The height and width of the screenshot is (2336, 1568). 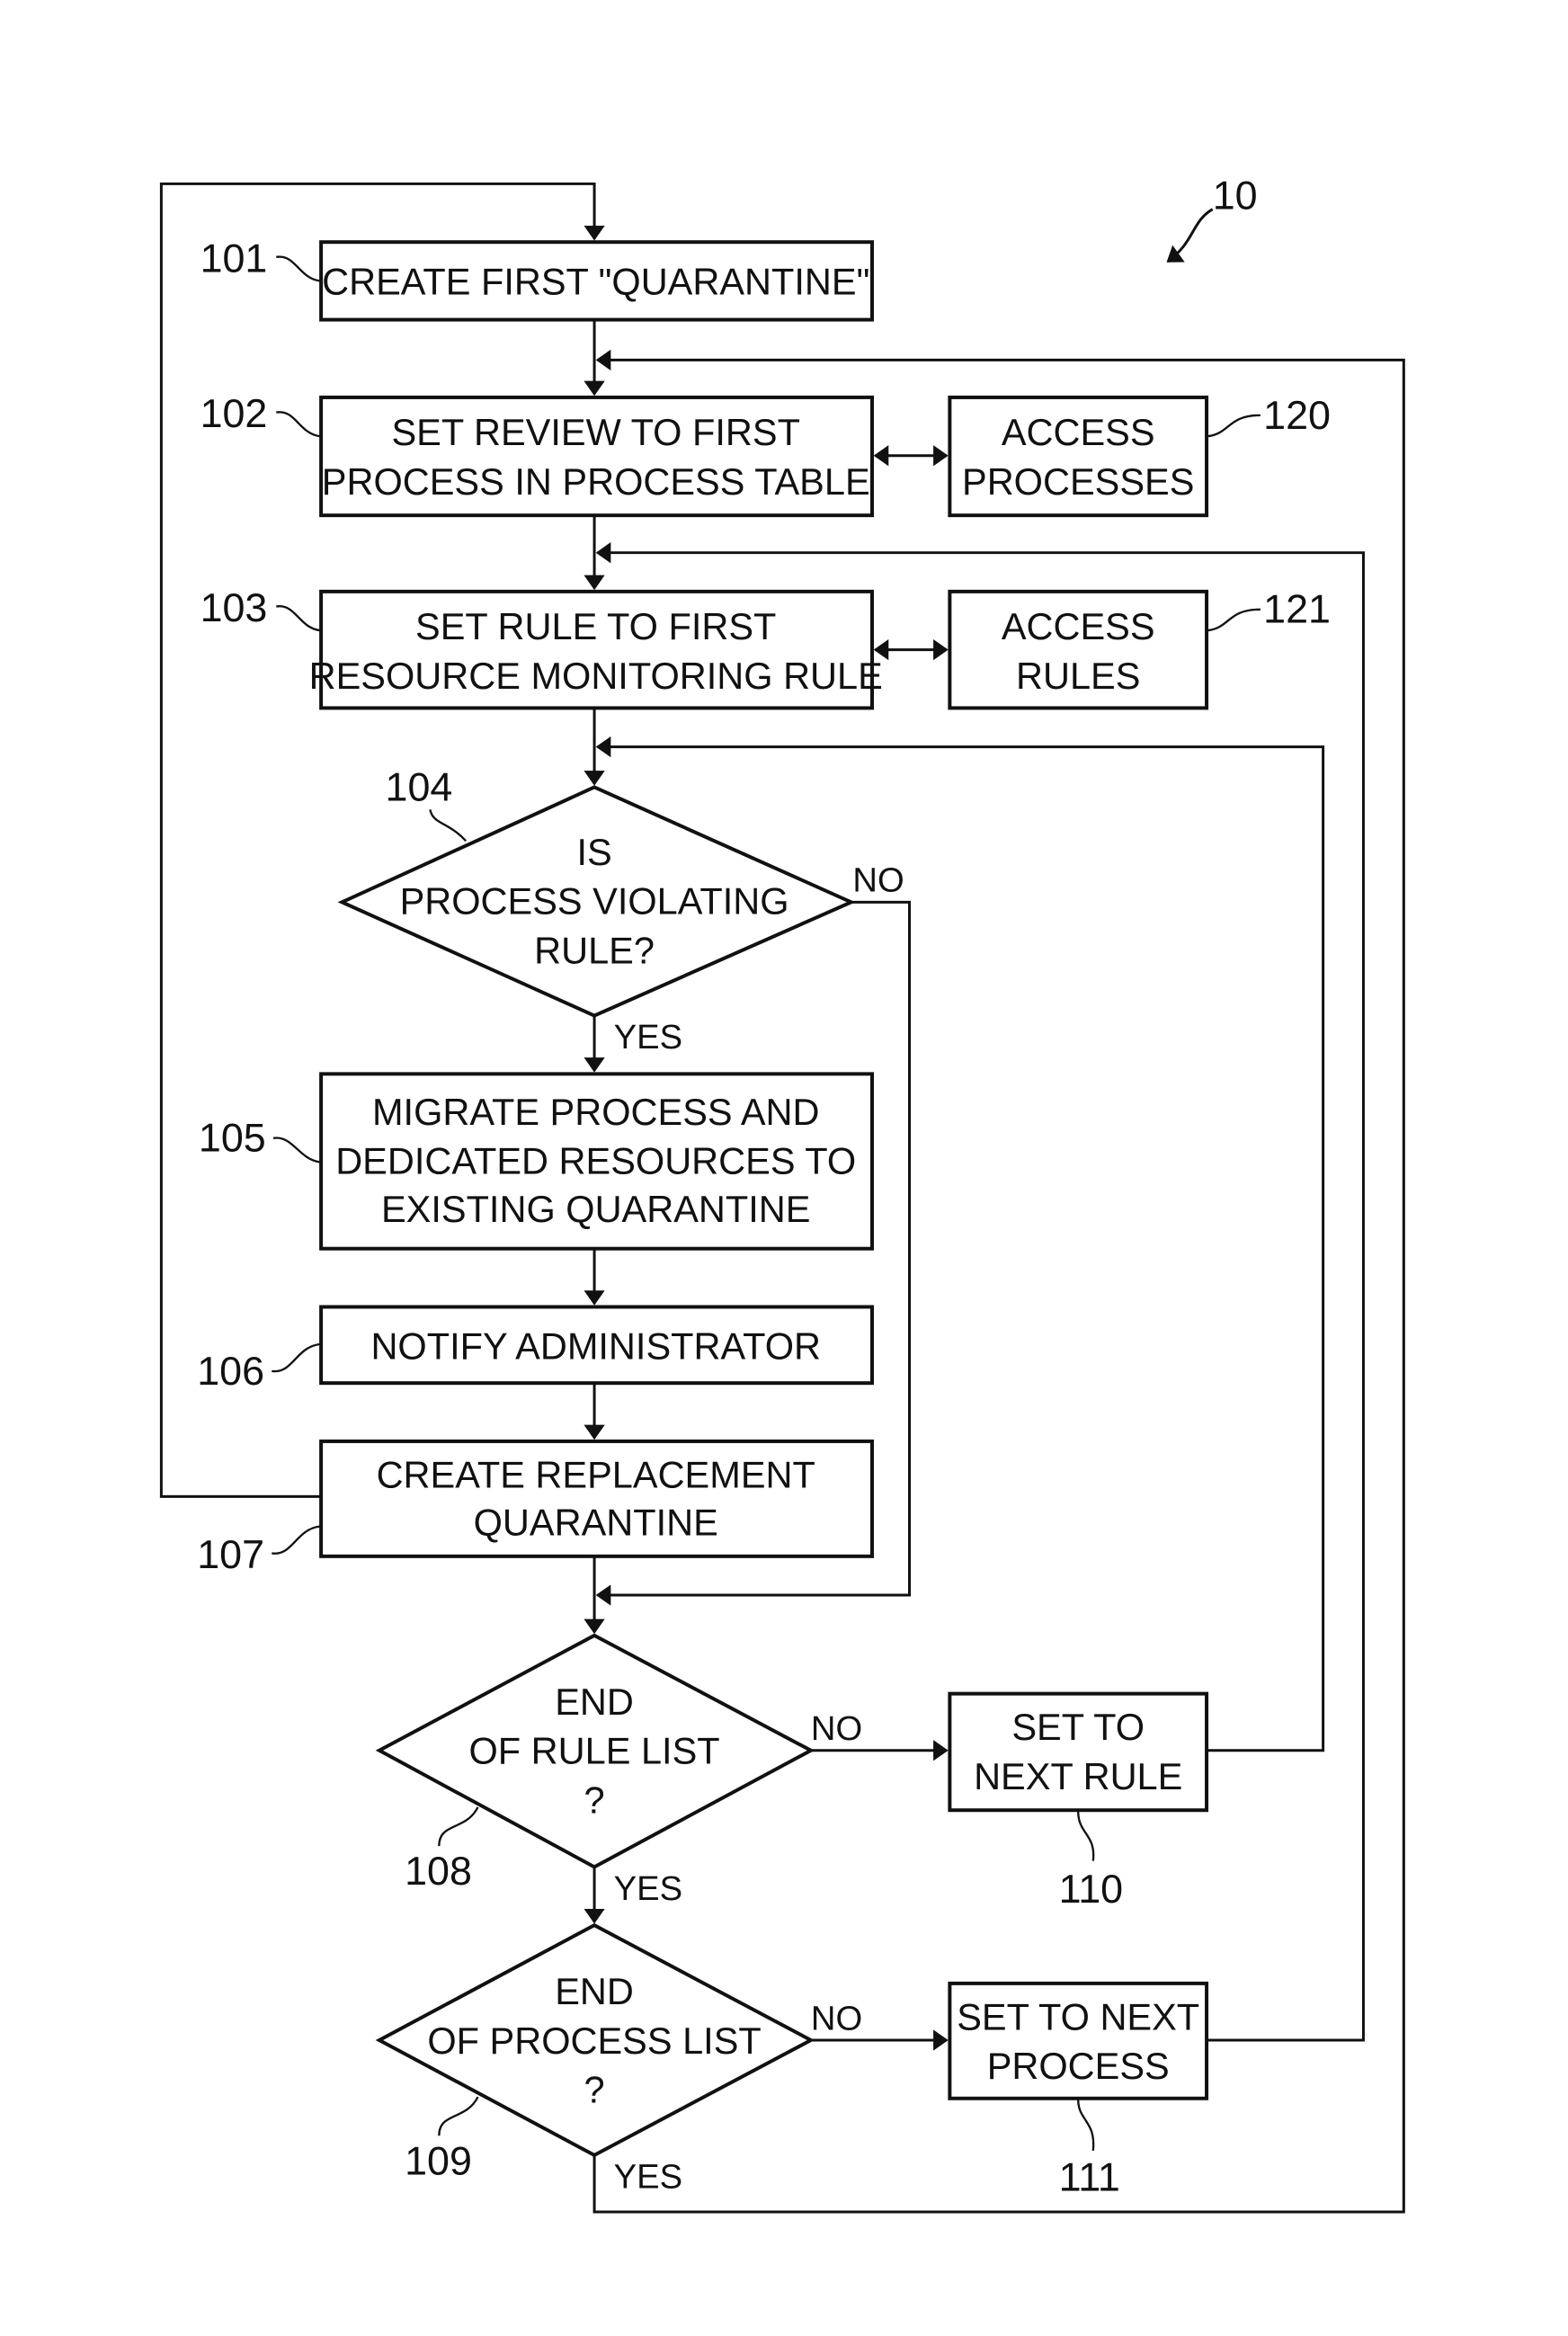 What do you see at coordinates (595, 1161) in the screenshot?
I see `step-105-text-2: DEDICATED RESOURCES TO` at bounding box center [595, 1161].